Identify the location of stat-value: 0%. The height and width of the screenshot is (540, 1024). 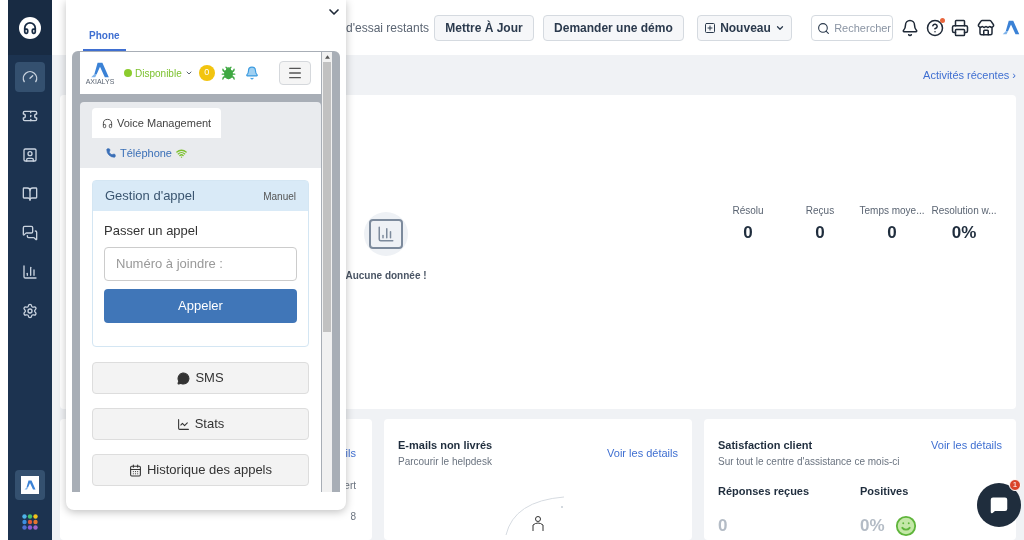
(964, 233).